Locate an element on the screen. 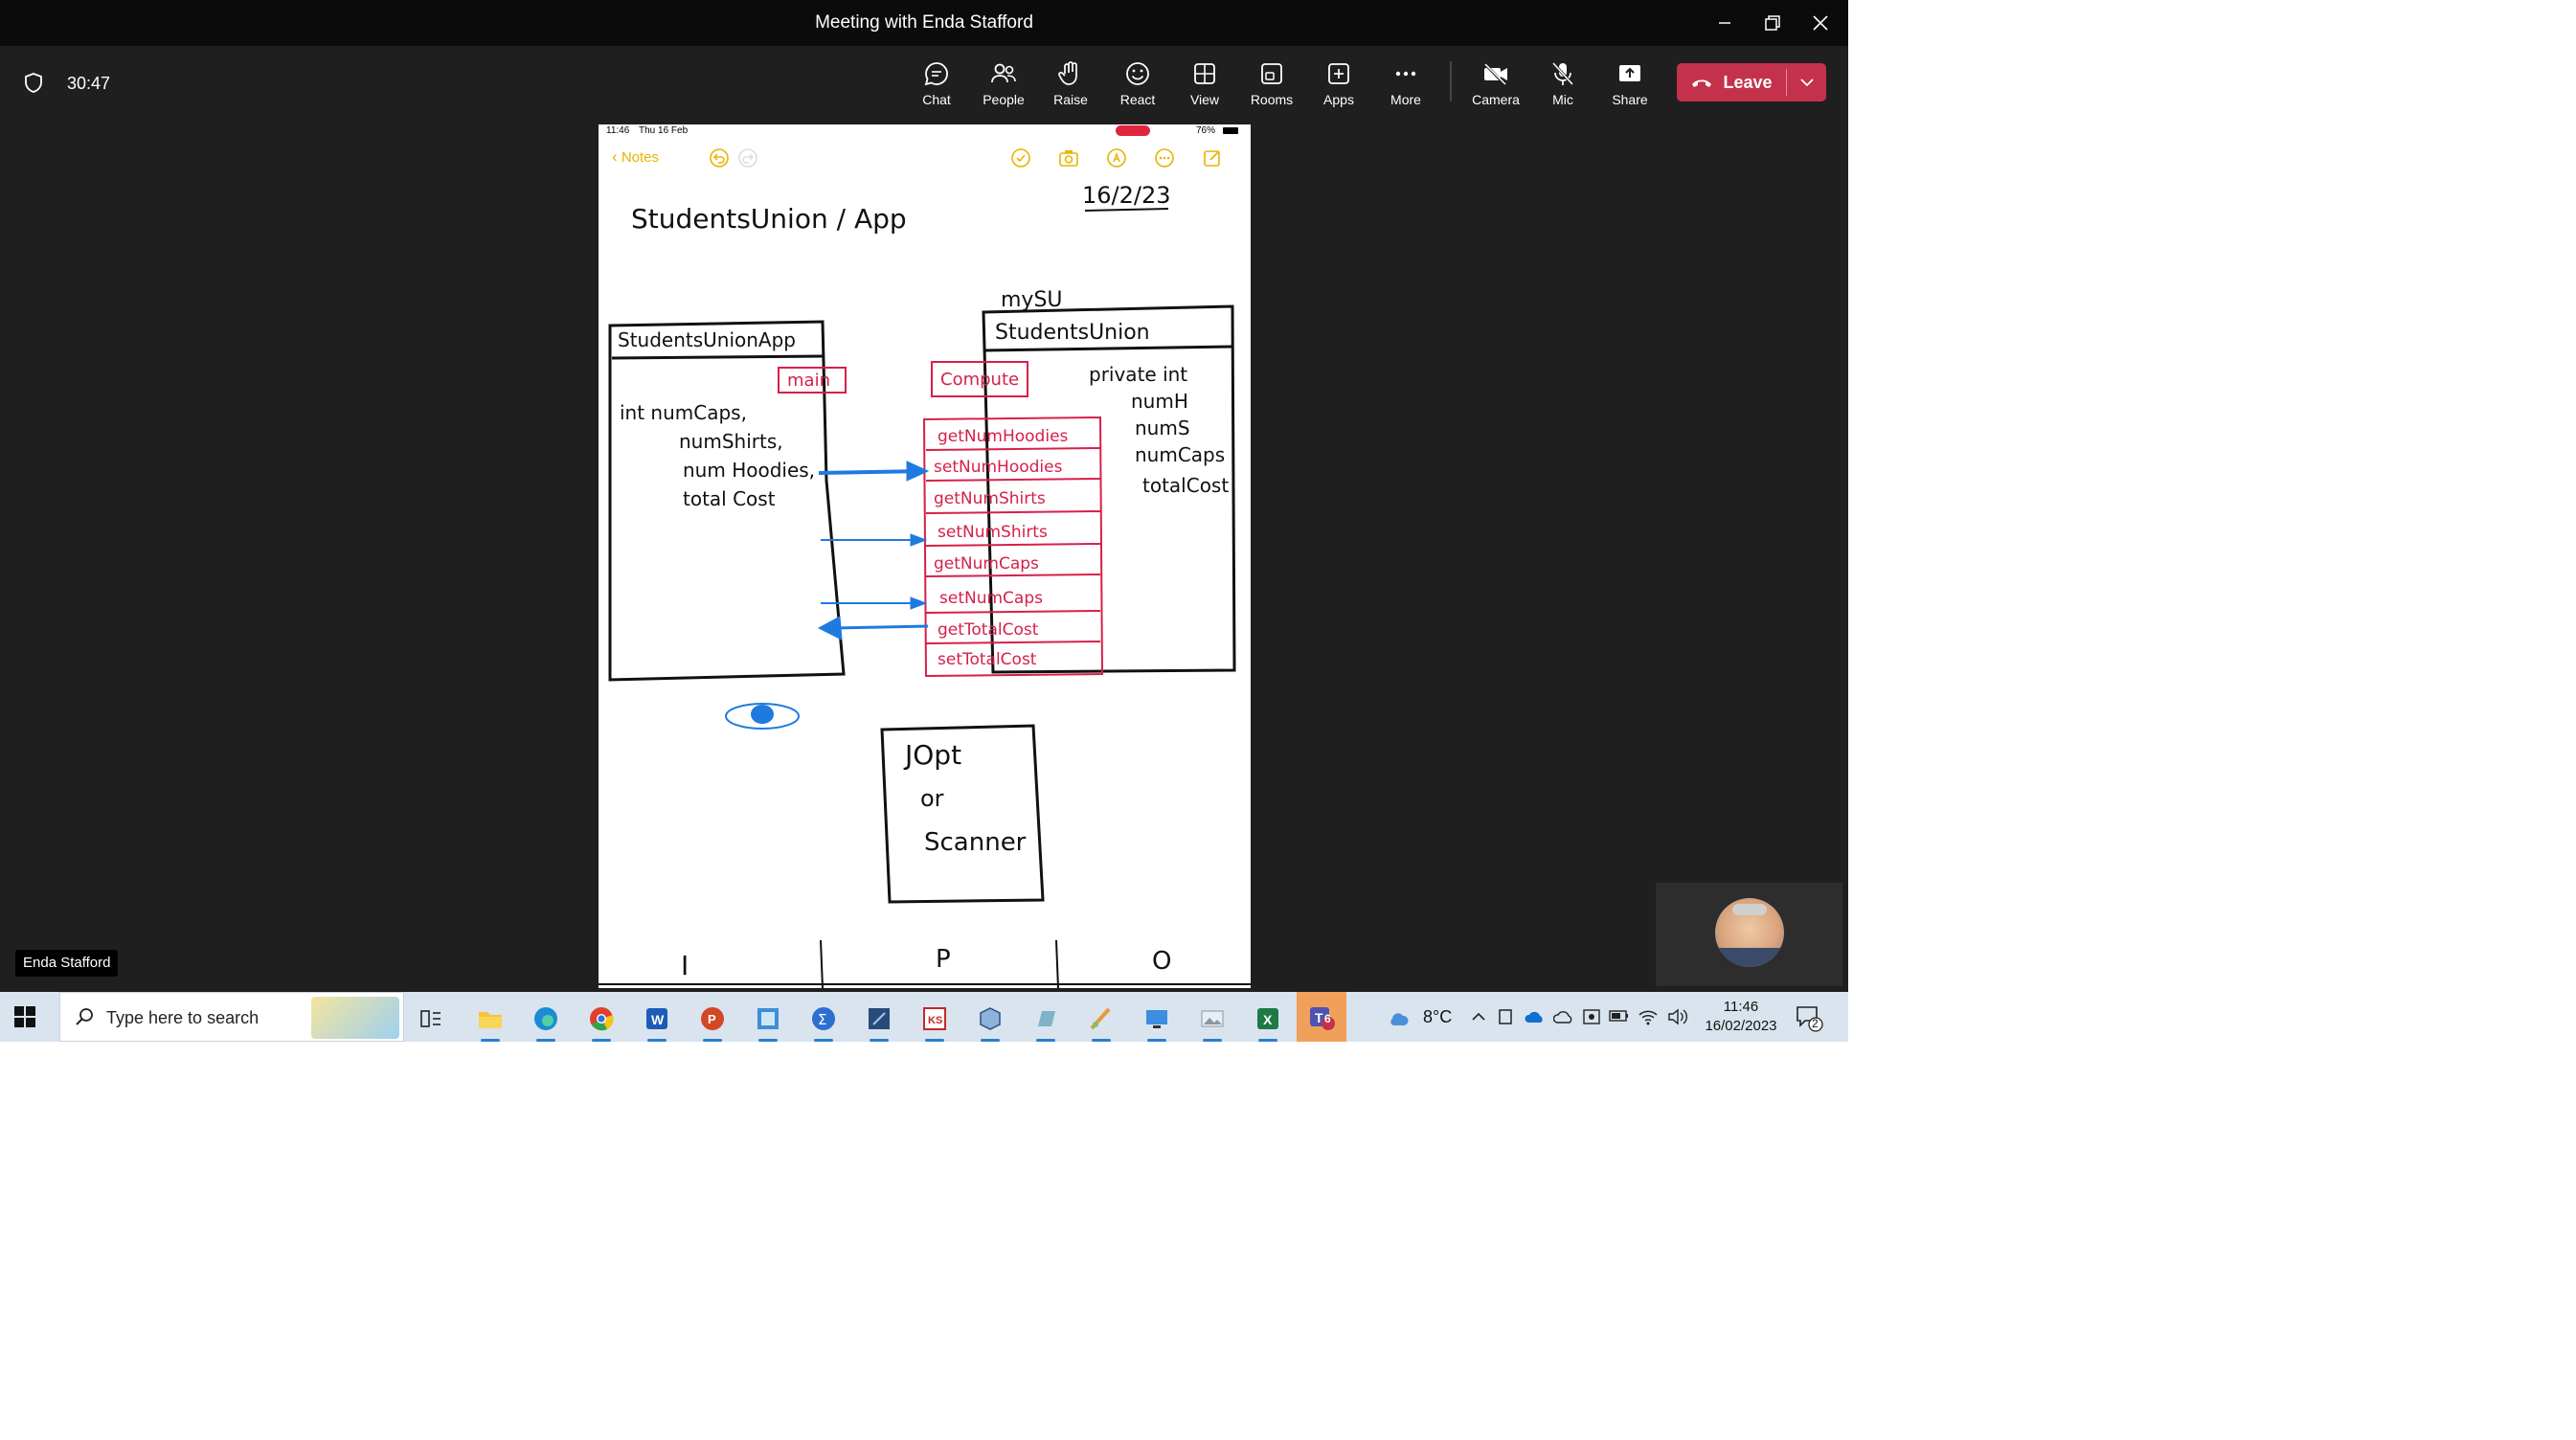 This screenshot has height=1440, width=2576. sketch-date: 16/2/23 is located at coordinates (1126, 196).